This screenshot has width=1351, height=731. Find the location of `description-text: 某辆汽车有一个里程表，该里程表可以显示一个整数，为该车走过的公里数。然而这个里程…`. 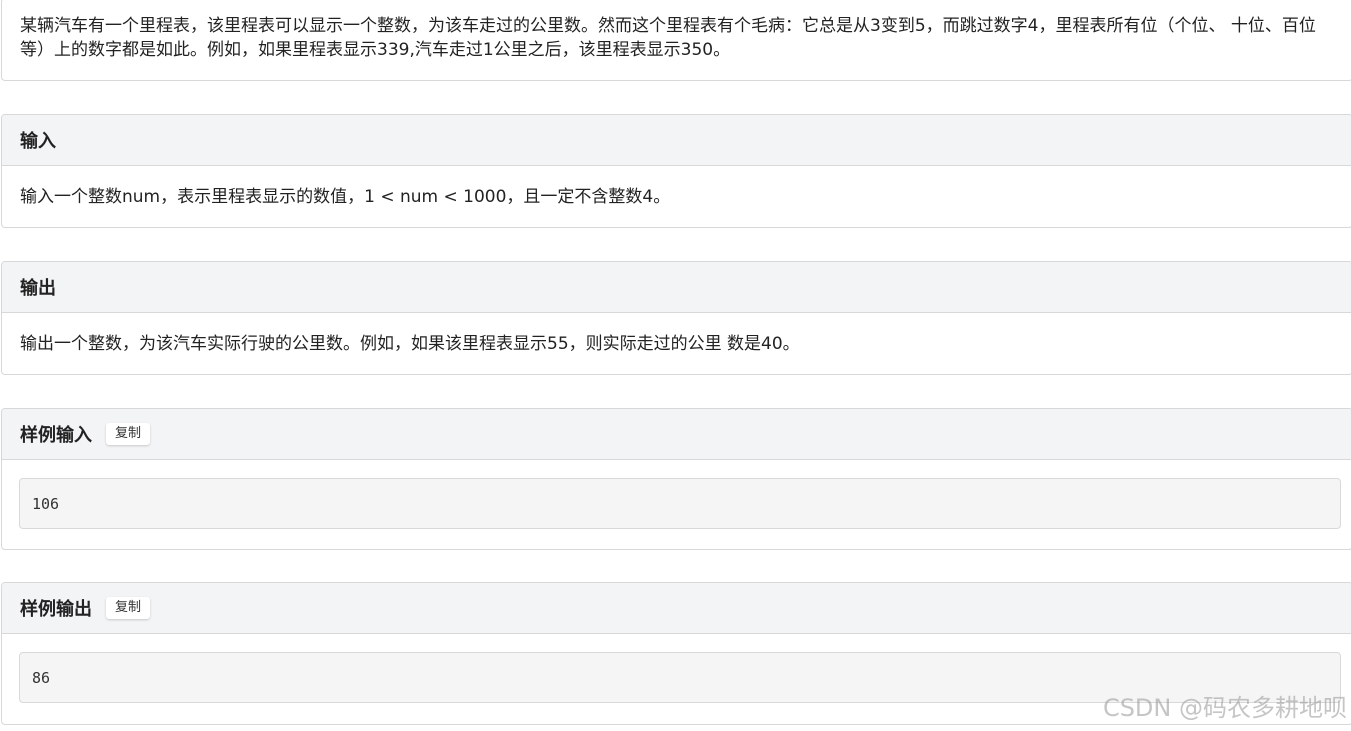

description-text: 某辆汽车有一个里程表，该里程表可以显示一个整数，为该车走过的公里数。然而这个里程… is located at coordinates (668, 38).